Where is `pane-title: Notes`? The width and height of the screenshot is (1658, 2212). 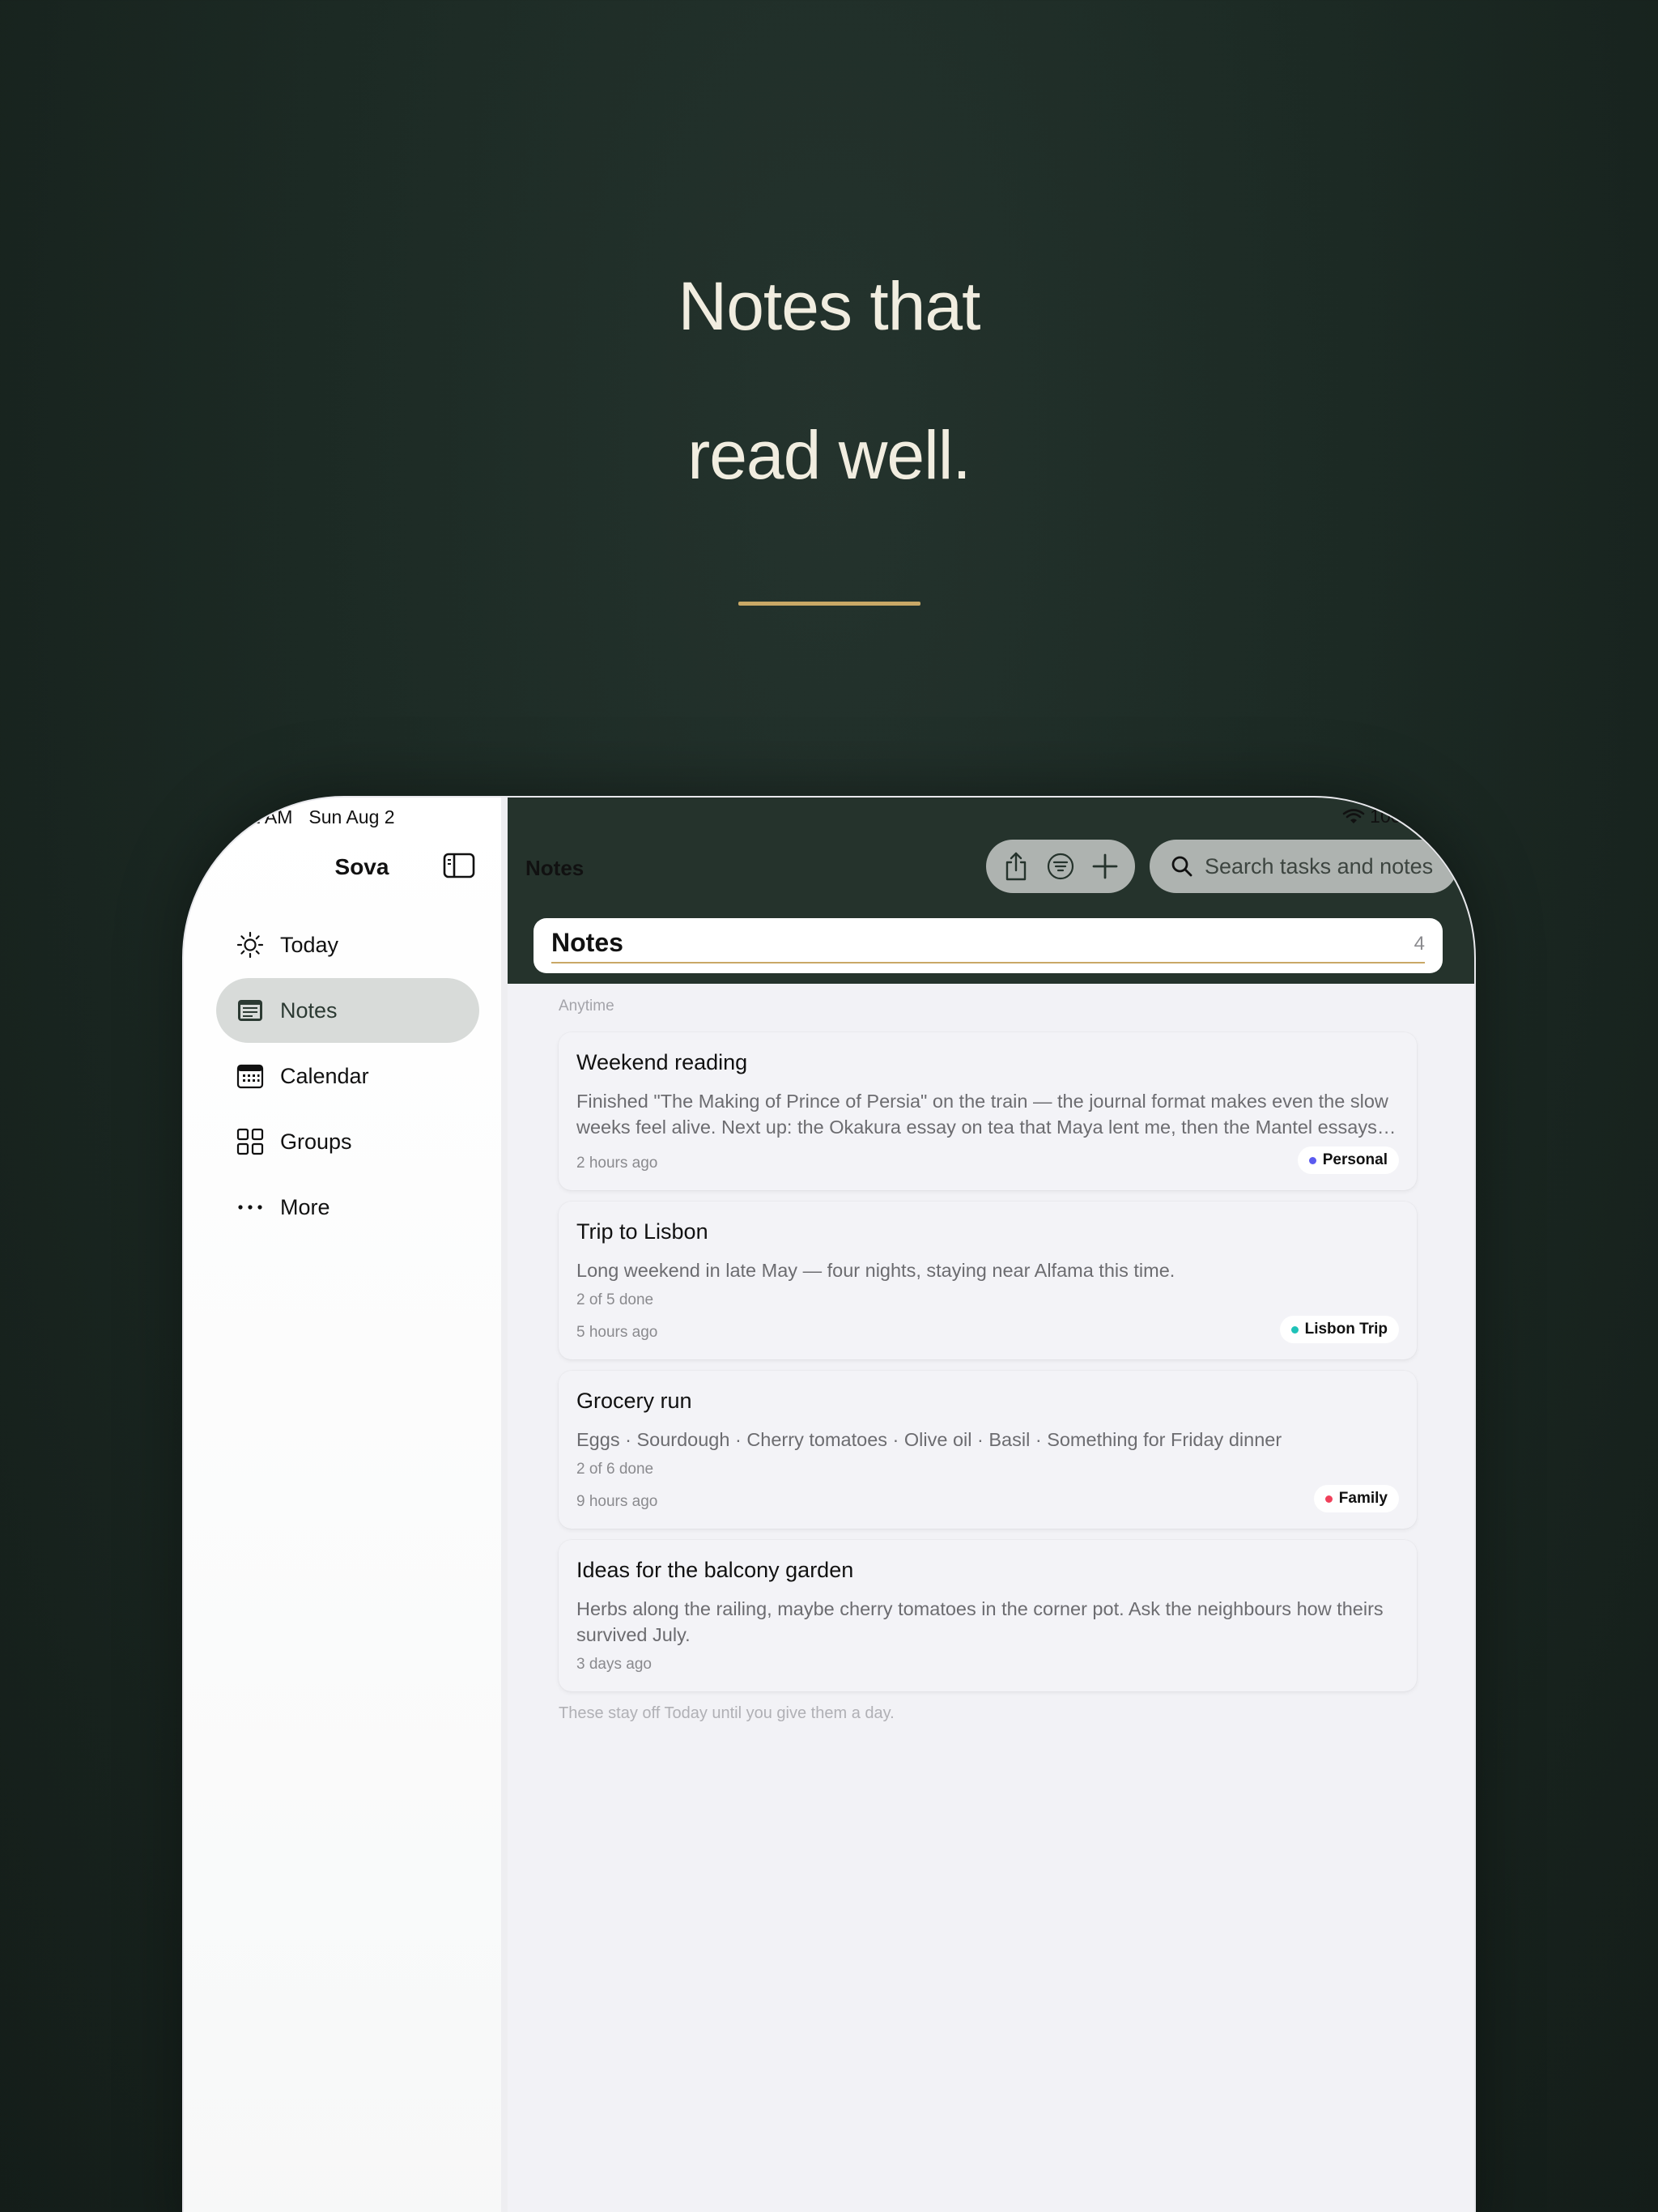 pane-title: Notes is located at coordinates (555, 868).